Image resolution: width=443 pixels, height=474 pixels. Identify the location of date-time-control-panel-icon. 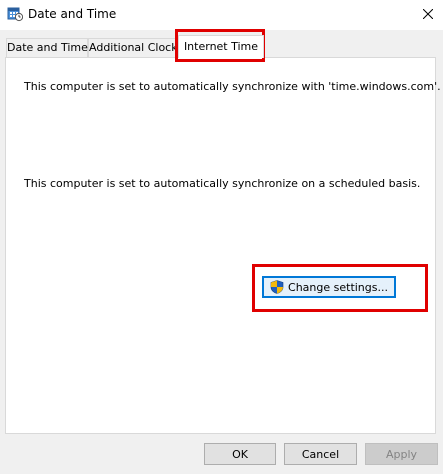
(15, 14).